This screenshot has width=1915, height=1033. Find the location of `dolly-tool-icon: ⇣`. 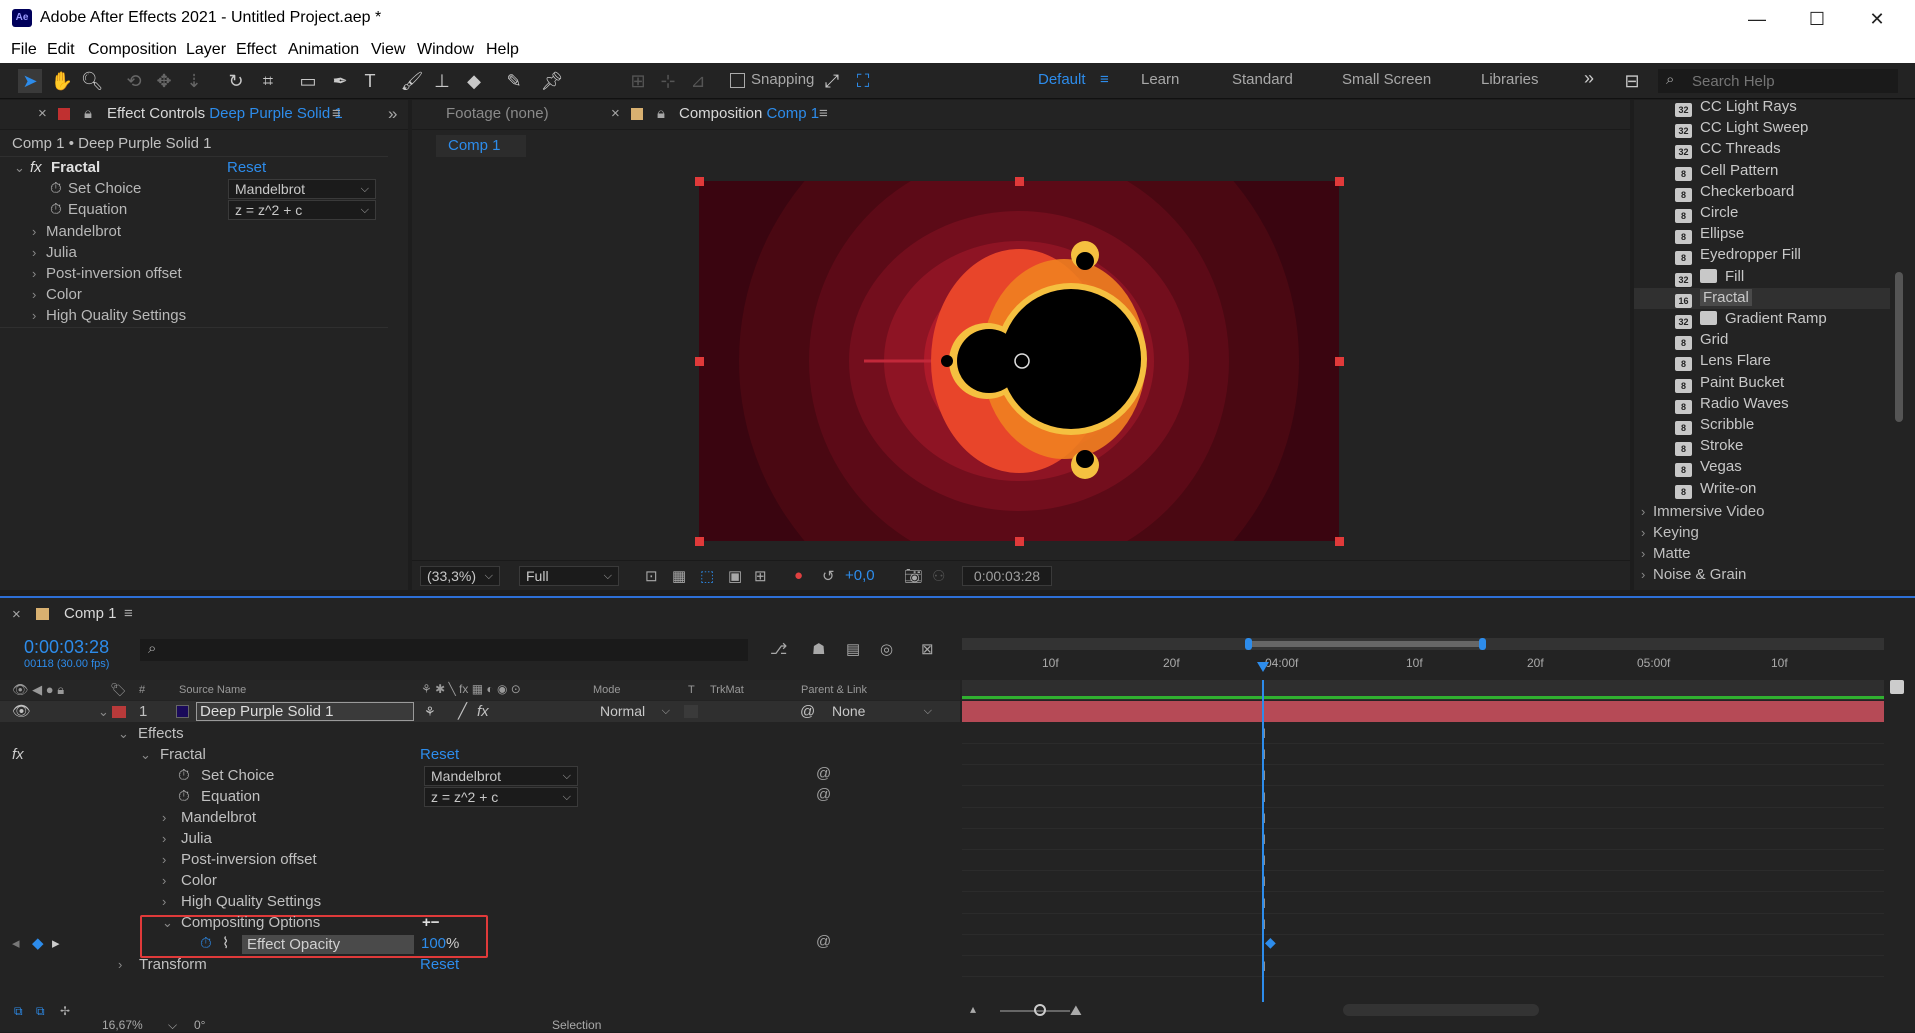

dolly-tool-icon: ⇣ is located at coordinates (194, 81).